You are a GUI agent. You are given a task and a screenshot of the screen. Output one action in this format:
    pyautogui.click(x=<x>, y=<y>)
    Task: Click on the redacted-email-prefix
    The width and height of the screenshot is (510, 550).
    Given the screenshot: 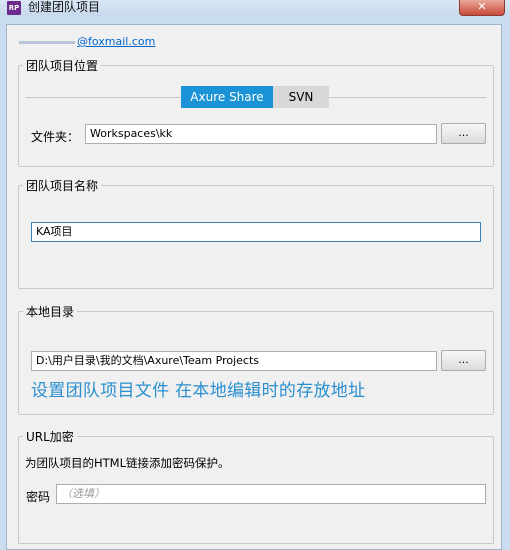 What is the action you would take?
    pyautogui.click(x=47, y=42)
    